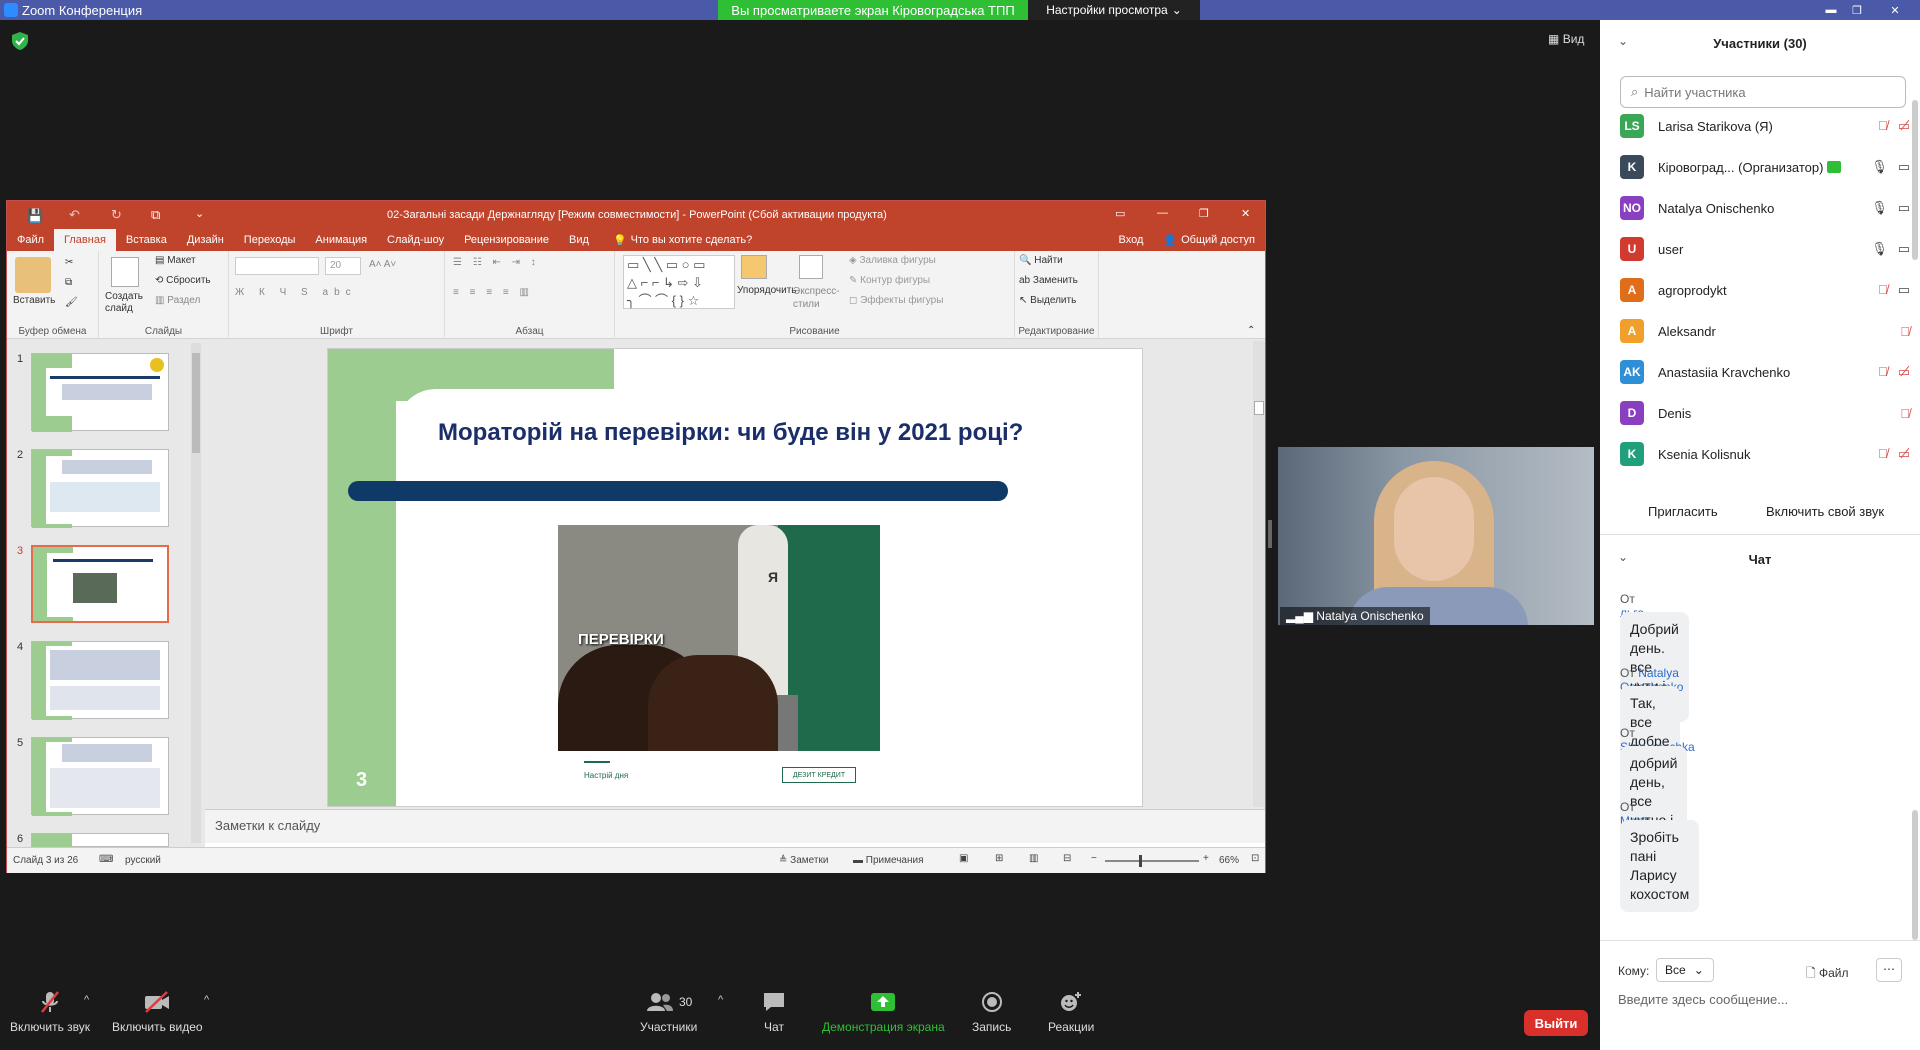 Image resolution: width=1920 pixels, height=1050 pixels. I want to click on unmute-myself-button: Включить свой звук, so click(1825, 511).